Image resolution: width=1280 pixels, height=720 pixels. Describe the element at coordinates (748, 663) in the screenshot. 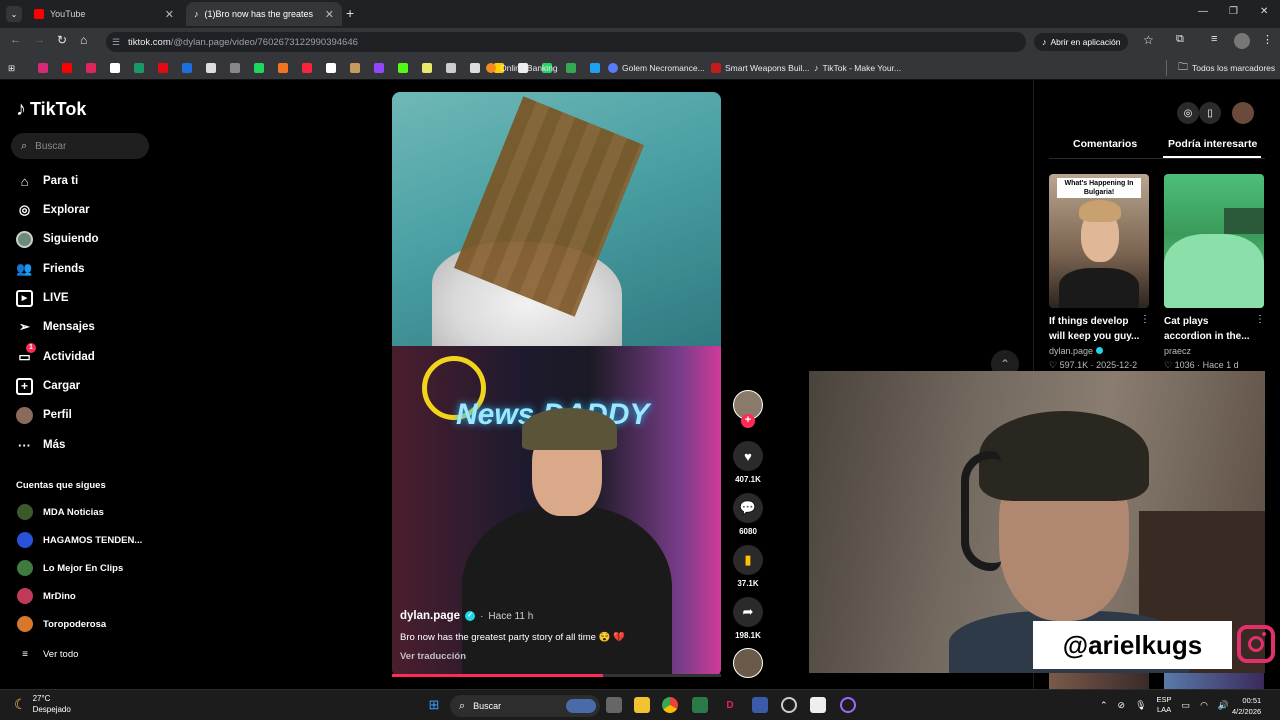

I see `music-disc-icon` at that location.